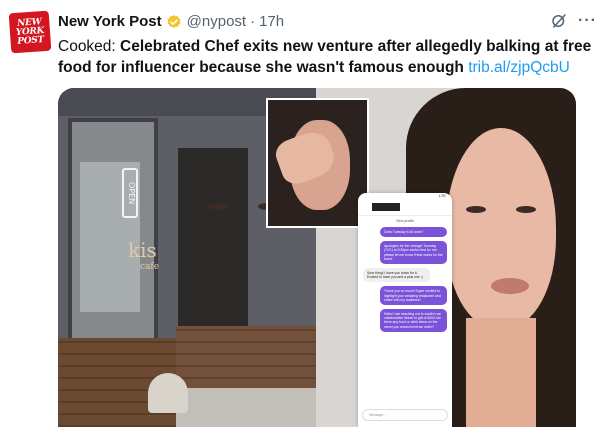 This screenshot has height=427, width=611. I want to click on left-eye, so click(218, 206).